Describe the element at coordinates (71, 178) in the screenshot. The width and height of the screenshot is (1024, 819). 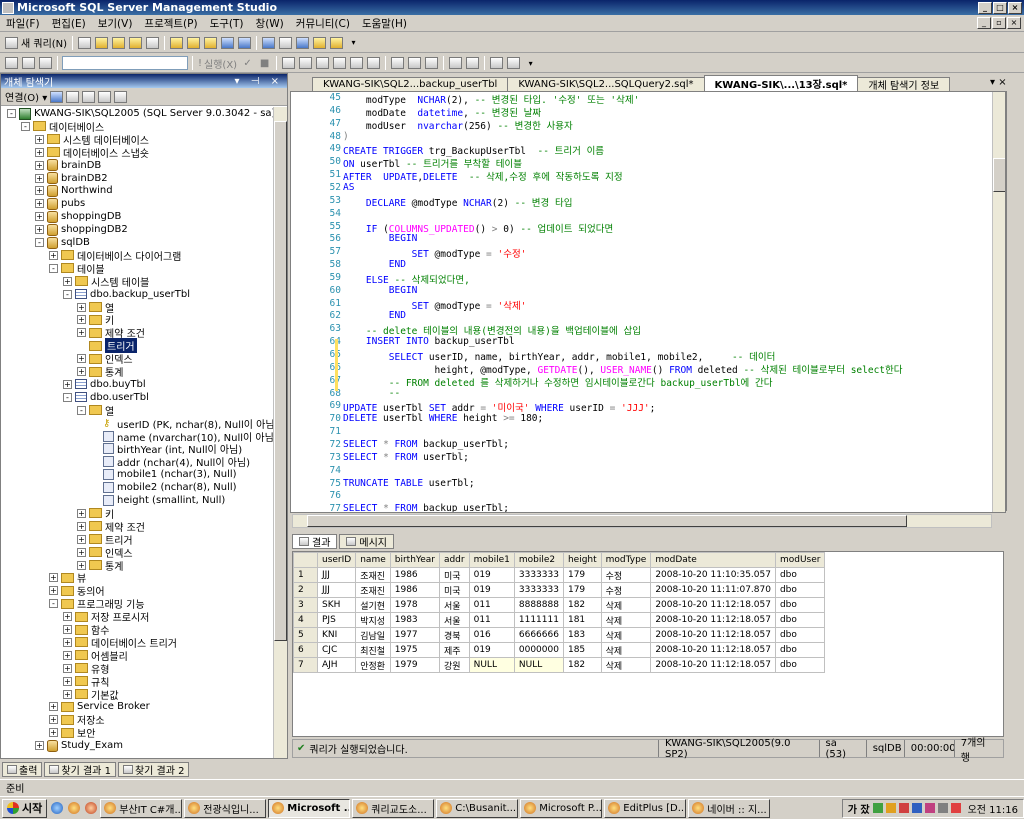
I see `tree-node: + brainDB2` at that location.